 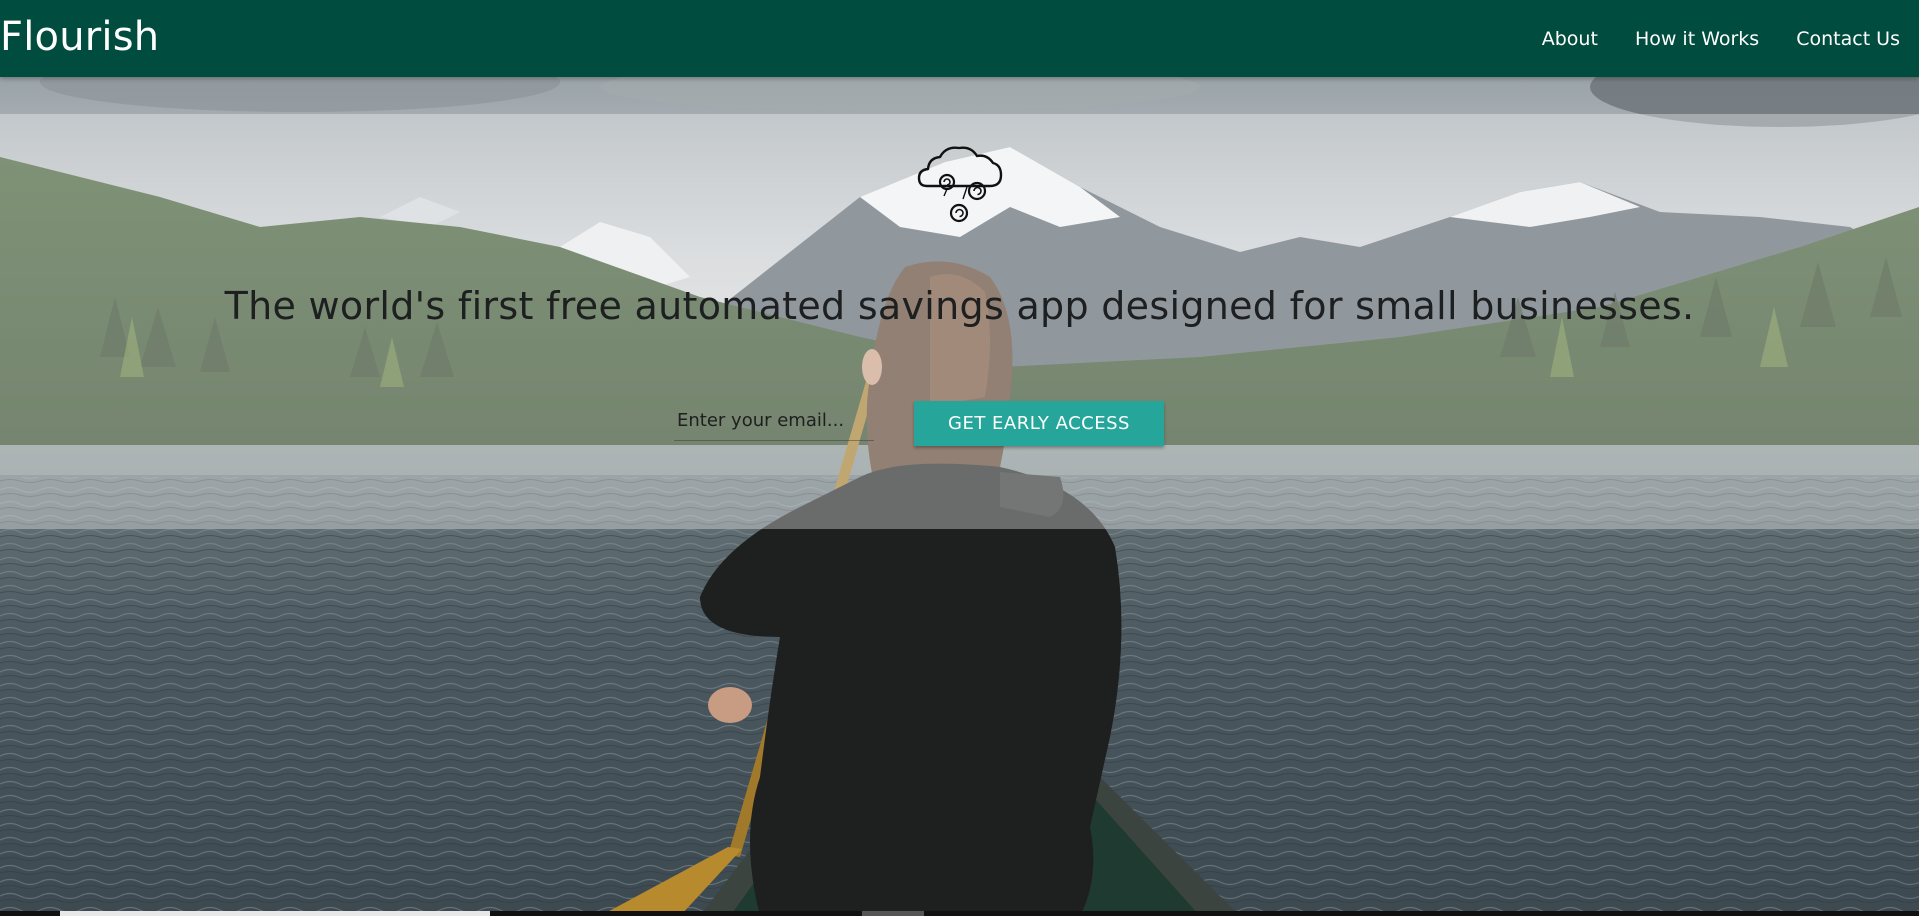 I want to click on email-input, so click(x=774, y=421).